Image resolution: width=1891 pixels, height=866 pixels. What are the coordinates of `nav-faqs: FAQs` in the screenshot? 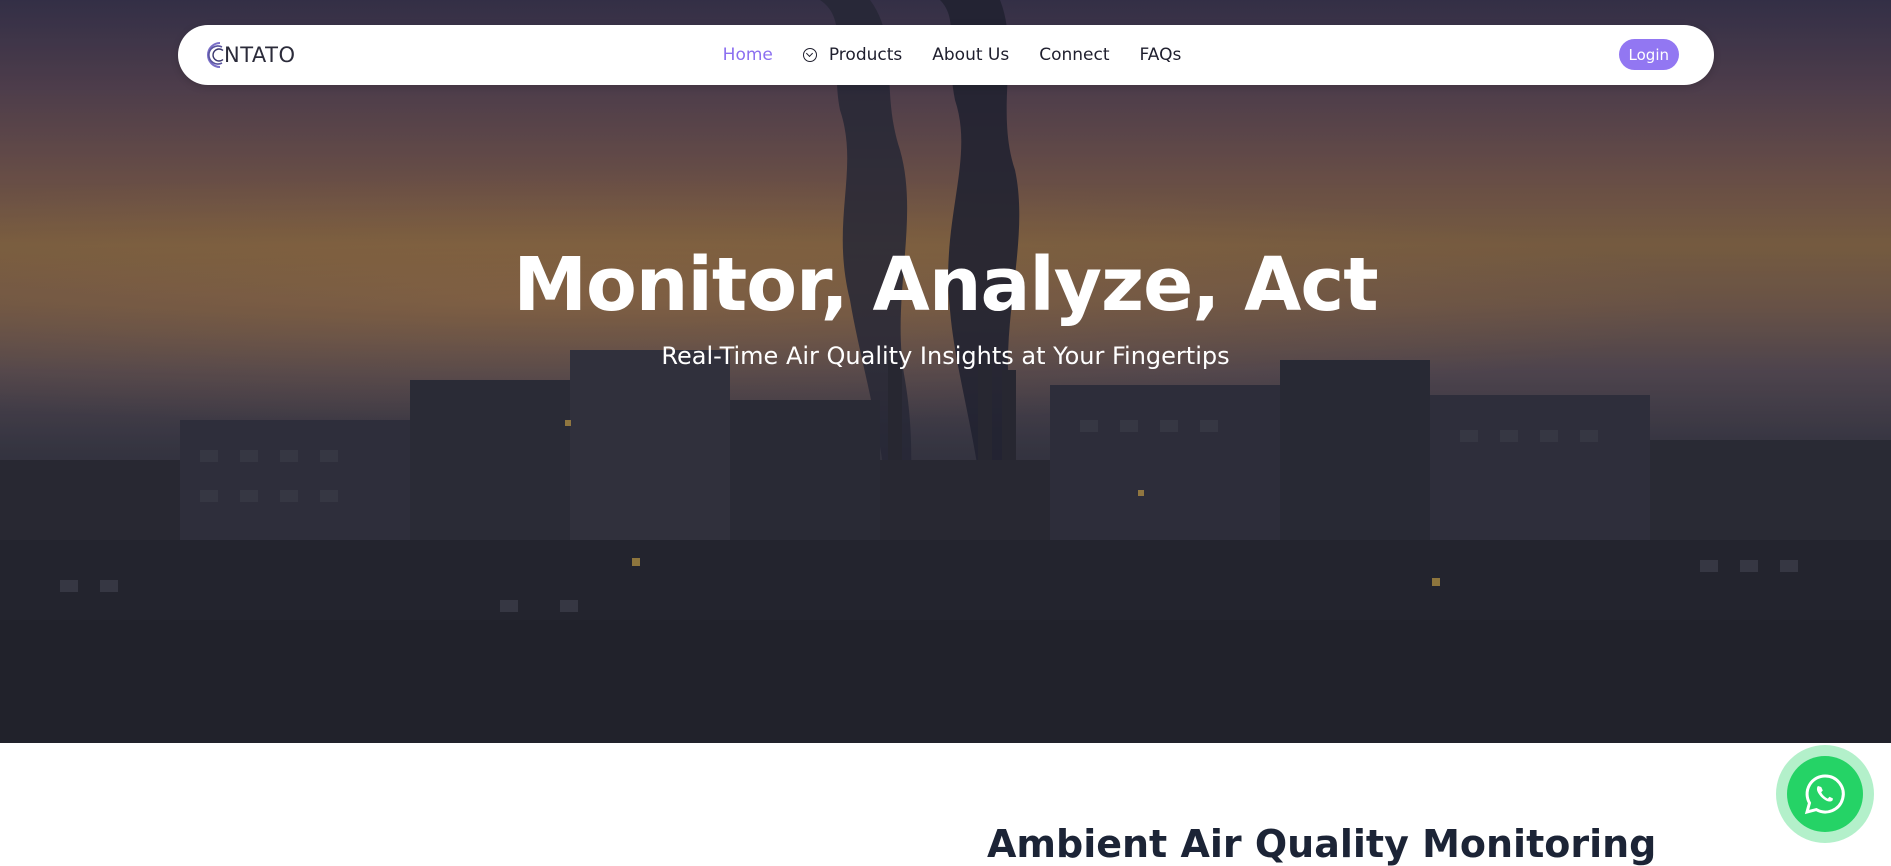 It's located at (1161, 55).